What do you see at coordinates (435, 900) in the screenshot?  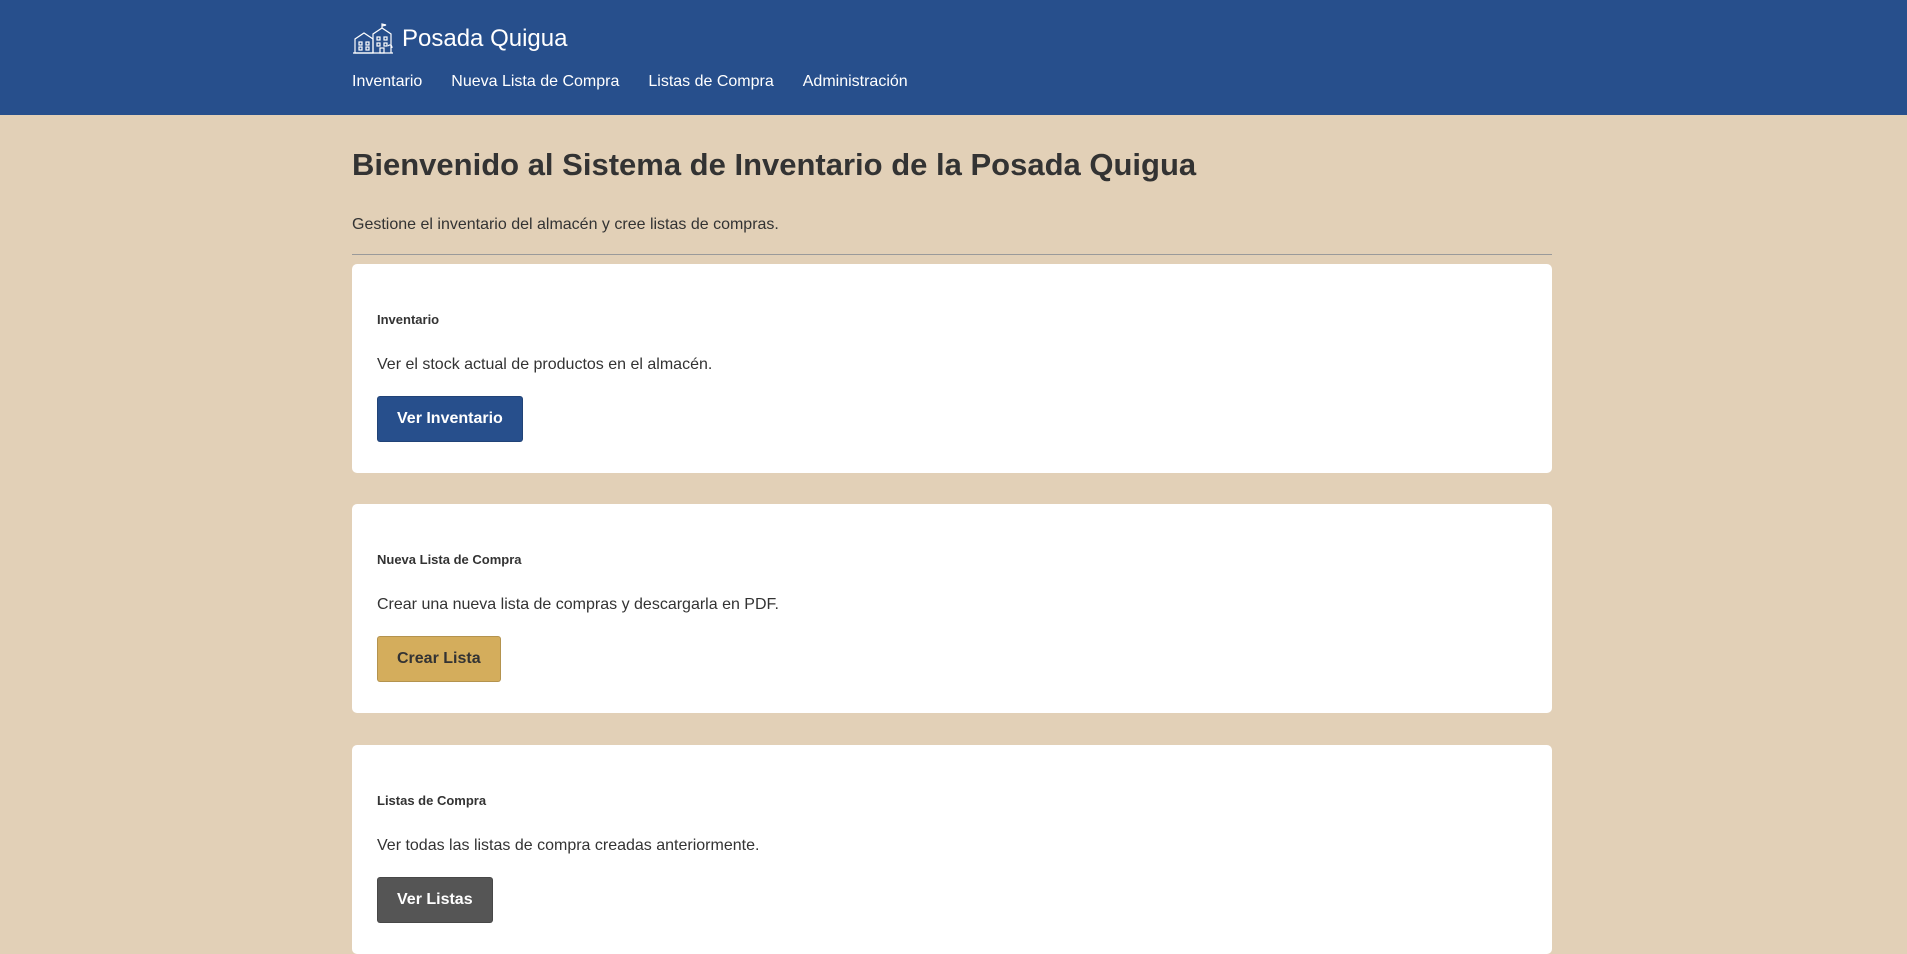 I see `ver-listas-button: Ver Listas` at bounding box center [435, 900].